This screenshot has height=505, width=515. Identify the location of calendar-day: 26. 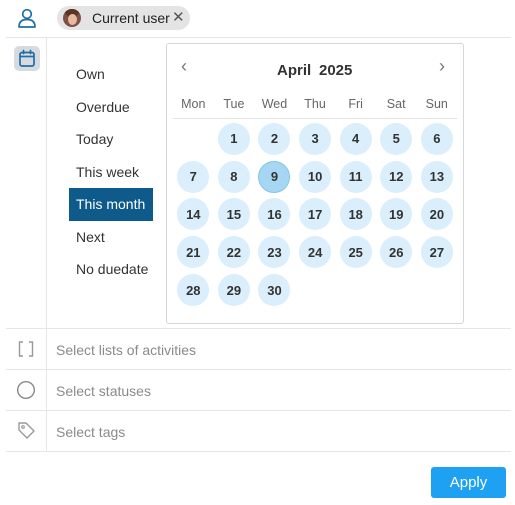
(396, 252).